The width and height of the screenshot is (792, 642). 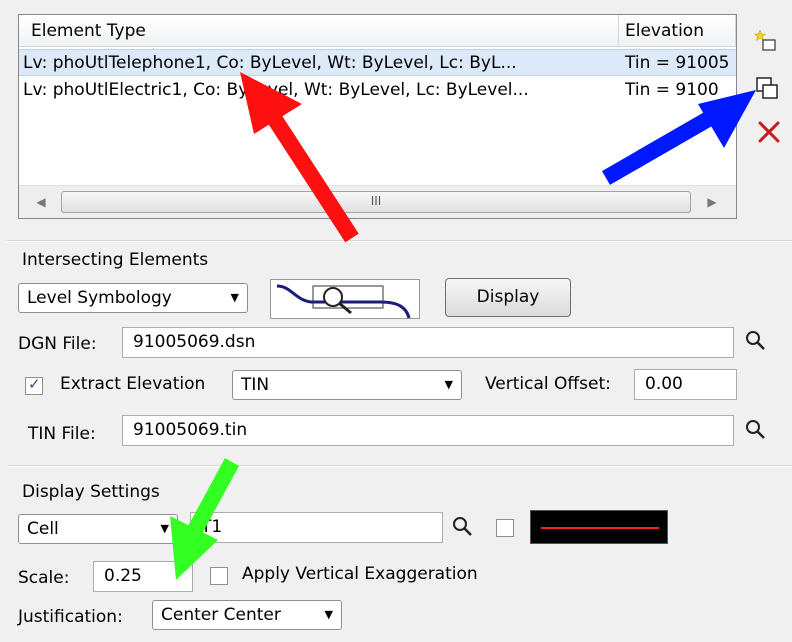 I want to click on green-arrow-icon, so click(x=205, y=519).